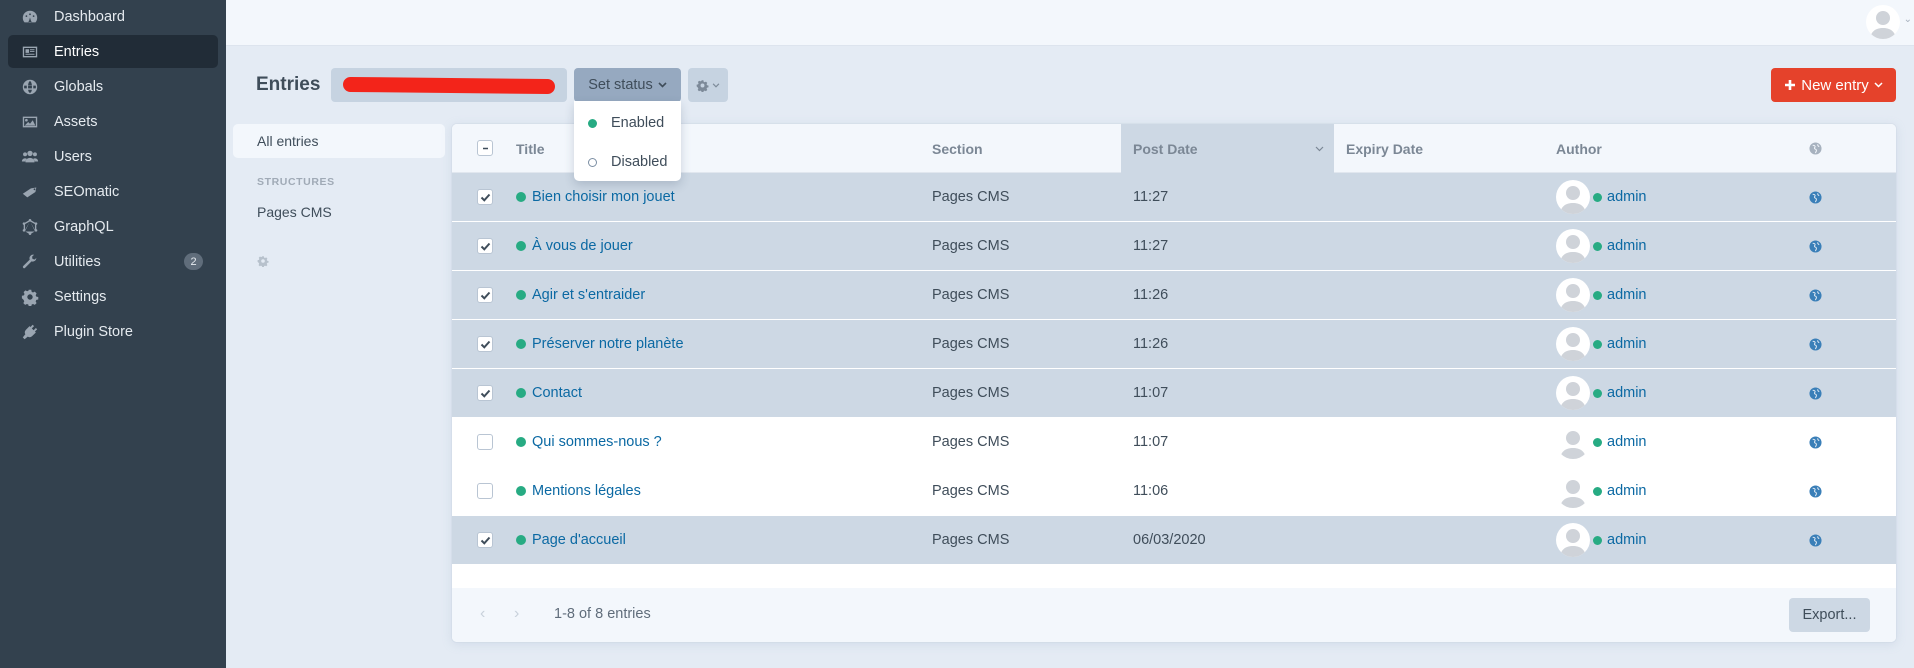  What do you see at coordinates (1151, 491) in the screenshot?
I see `post-date-cell: 11:06` at bounding box center [1151, 491].